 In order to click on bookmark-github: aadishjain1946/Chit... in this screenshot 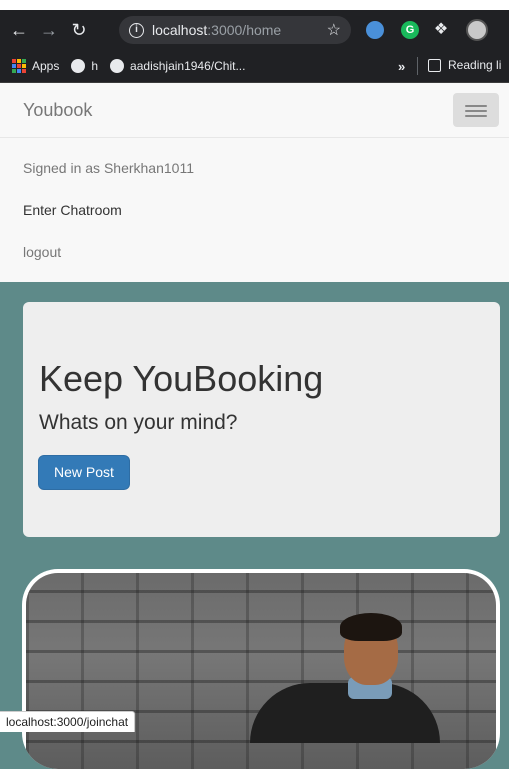, I will do `click(177, 66)`.